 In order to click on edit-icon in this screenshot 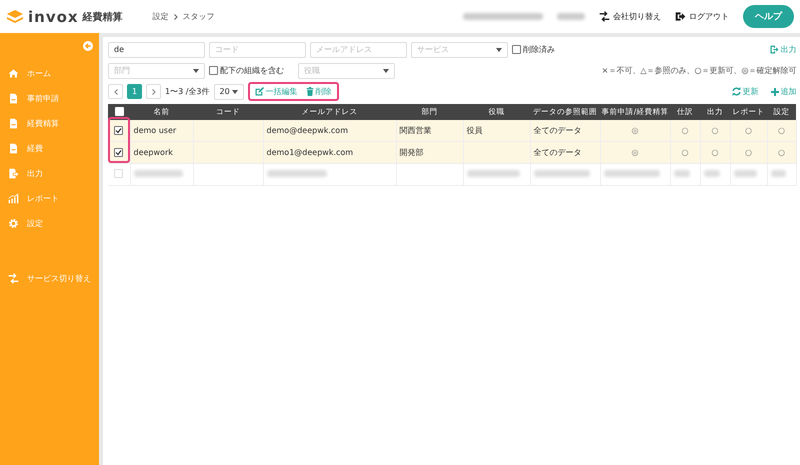, I will do `click(259, 91)`.